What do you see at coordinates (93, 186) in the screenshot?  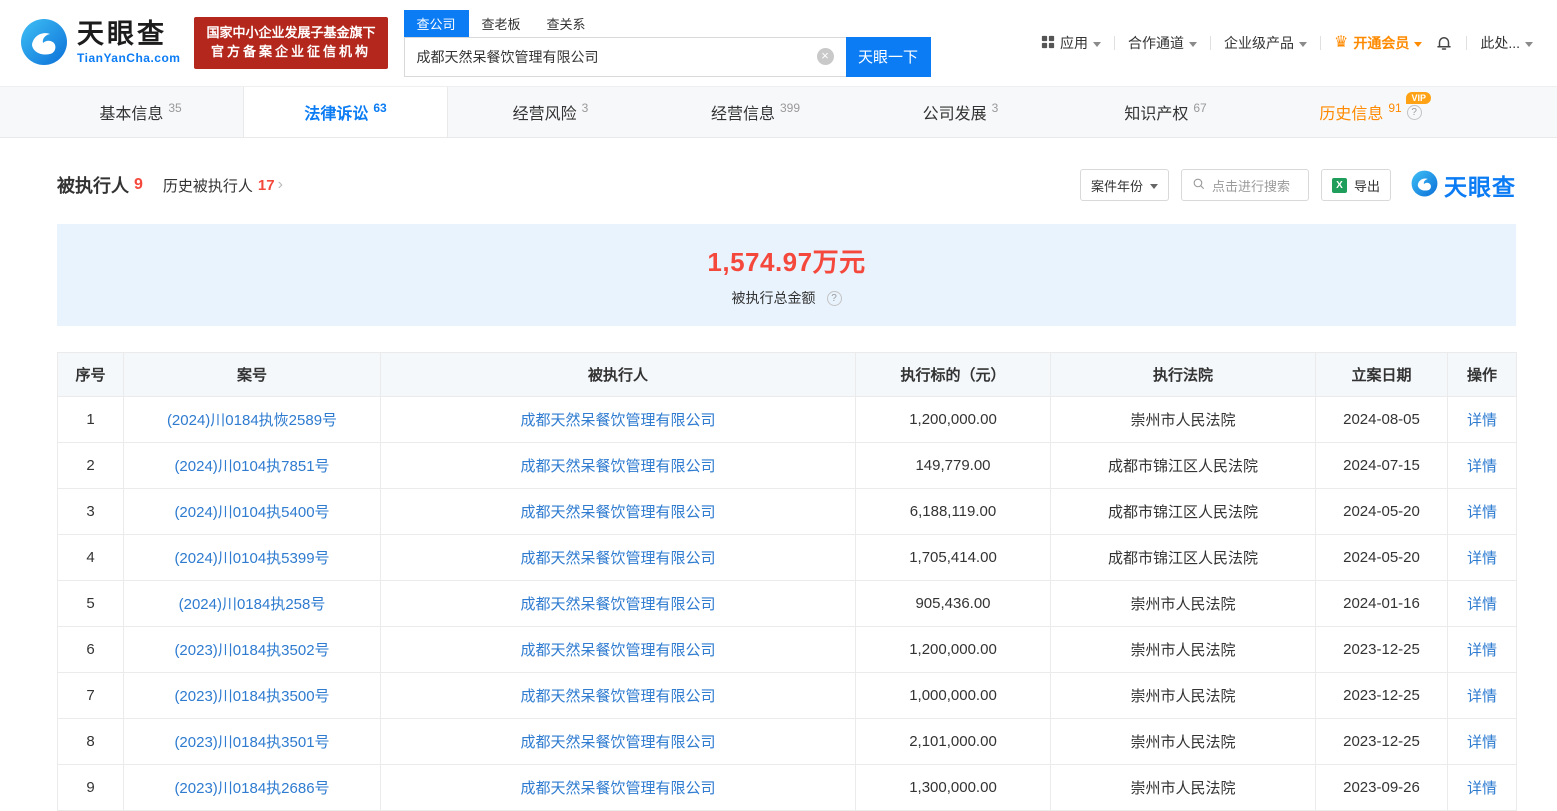 I see `section-title: 被执行人` at bounding box center [93, 186].